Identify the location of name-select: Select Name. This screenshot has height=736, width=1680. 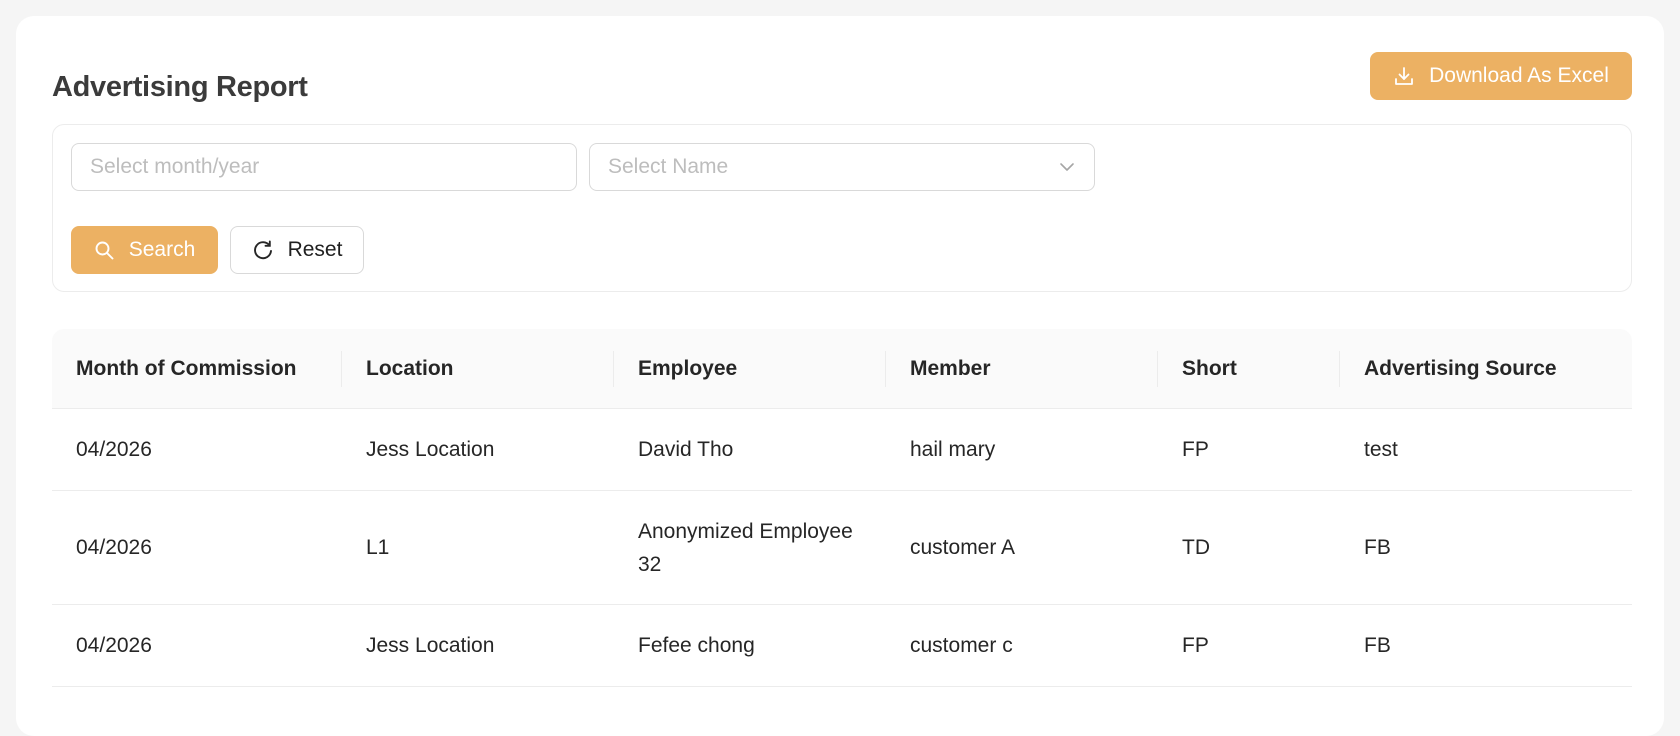
(842, 167).